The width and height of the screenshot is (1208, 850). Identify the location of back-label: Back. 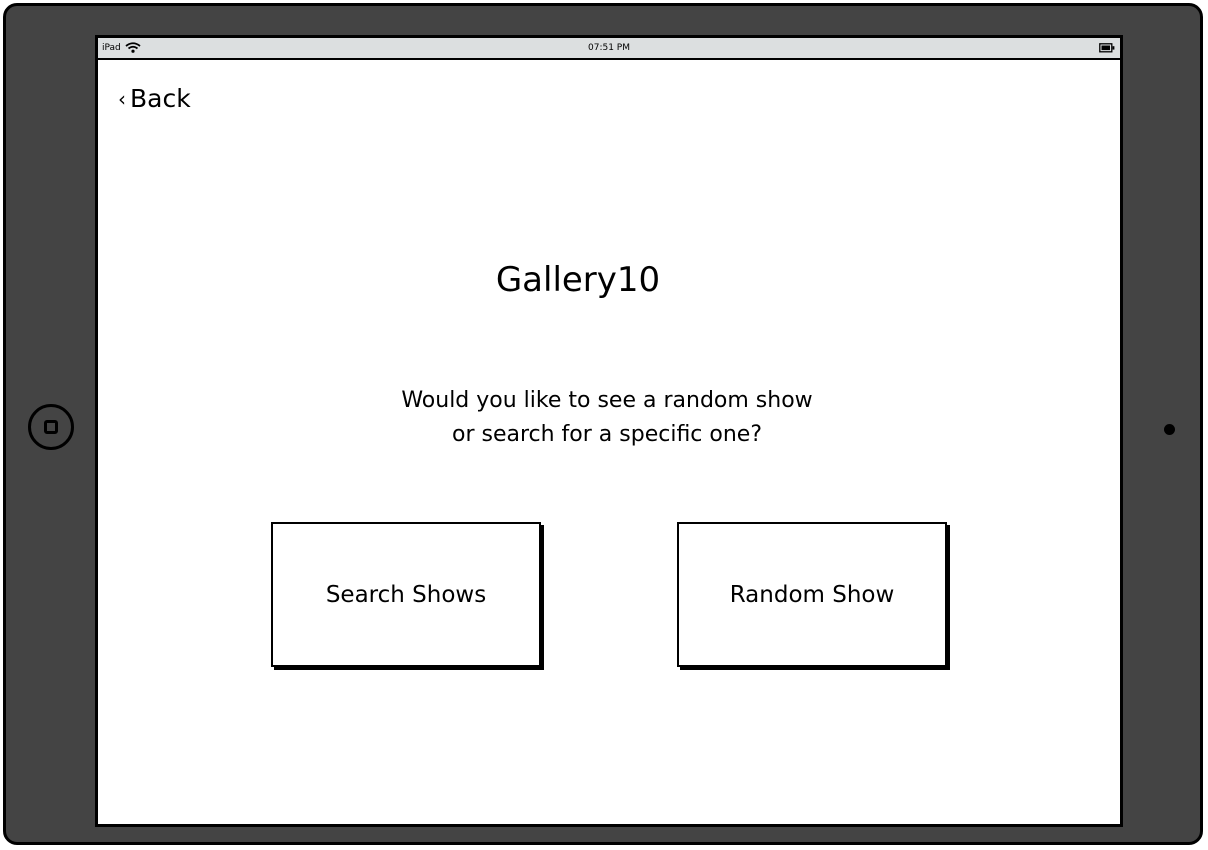
(160, 98).